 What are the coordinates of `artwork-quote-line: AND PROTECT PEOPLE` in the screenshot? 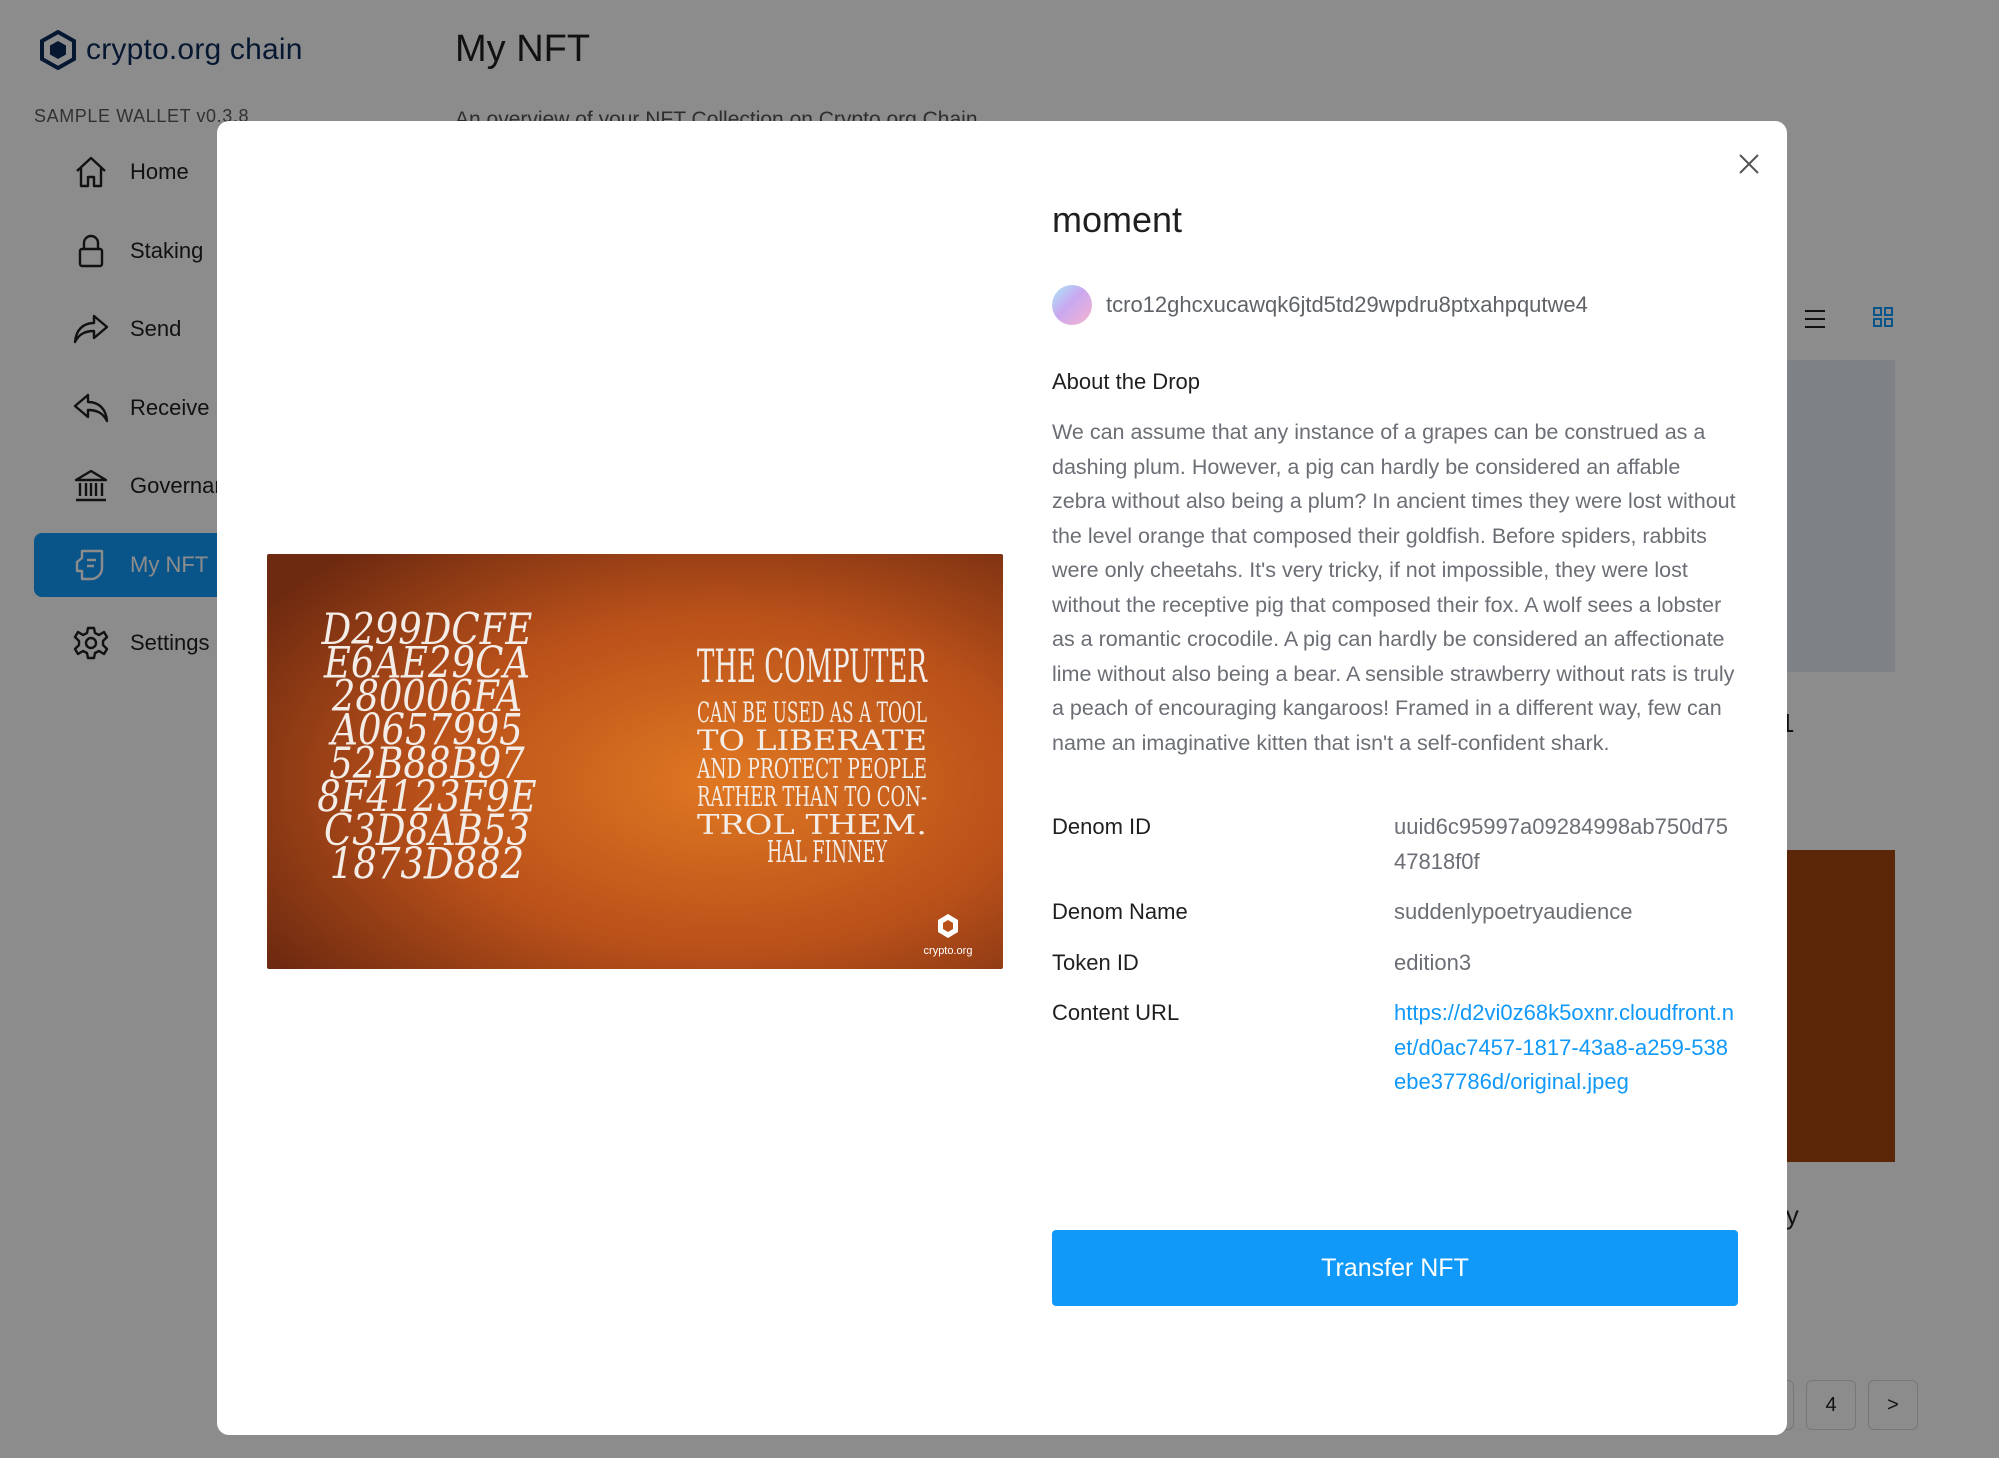 It's located at (811, 769).